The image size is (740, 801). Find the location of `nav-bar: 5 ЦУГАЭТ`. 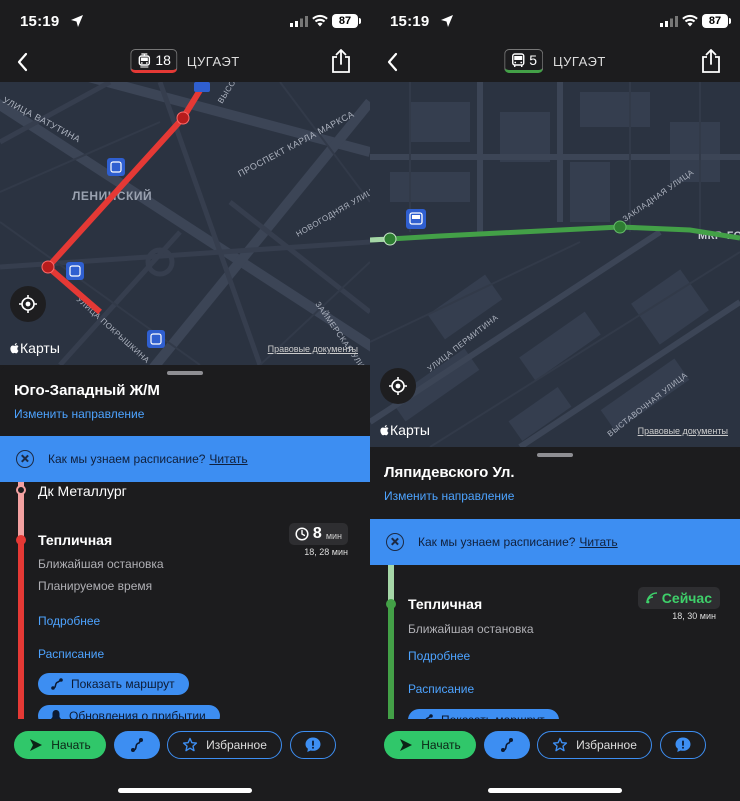

nav-bar: 5 ЦУГАЭТ is located at coordinates (555, 62).